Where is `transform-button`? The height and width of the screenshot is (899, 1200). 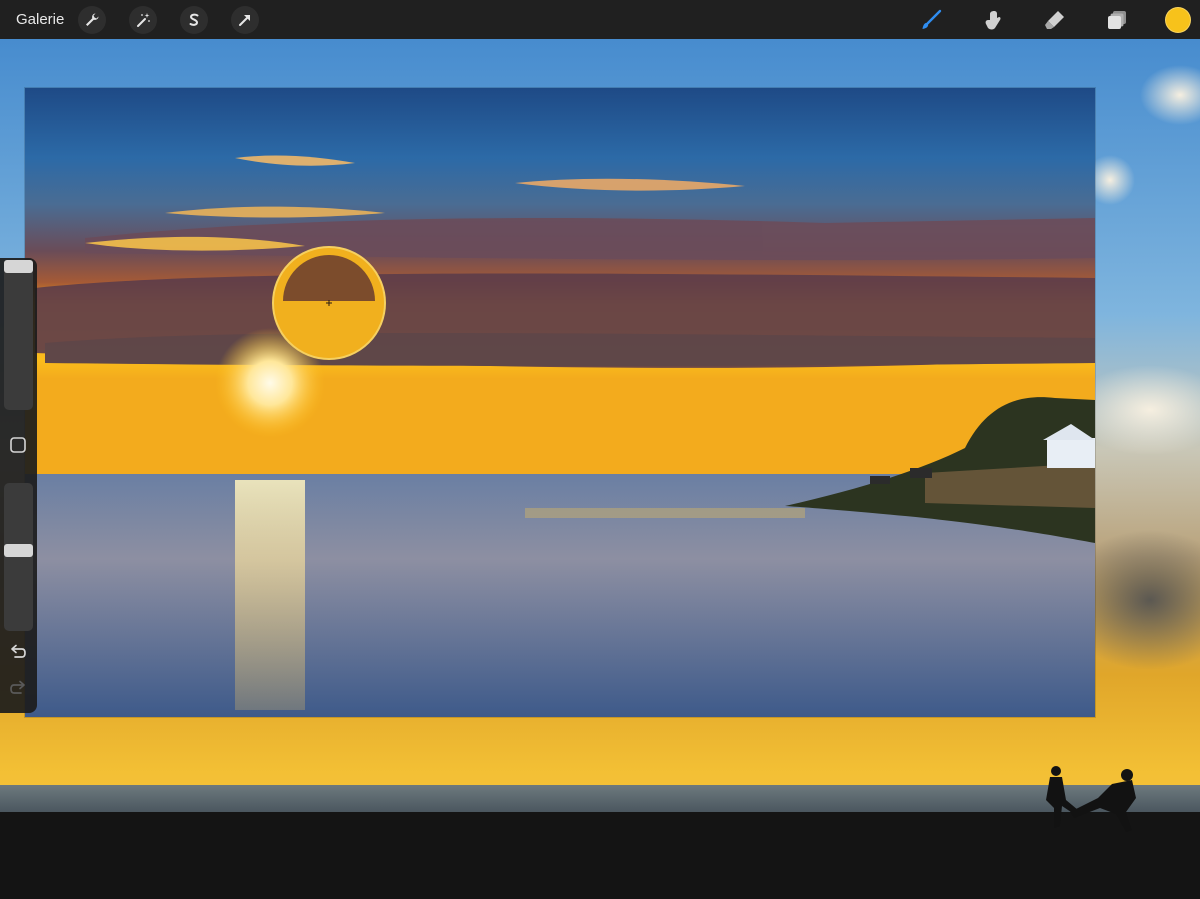 transform-button is located at coordinates (245, 19).